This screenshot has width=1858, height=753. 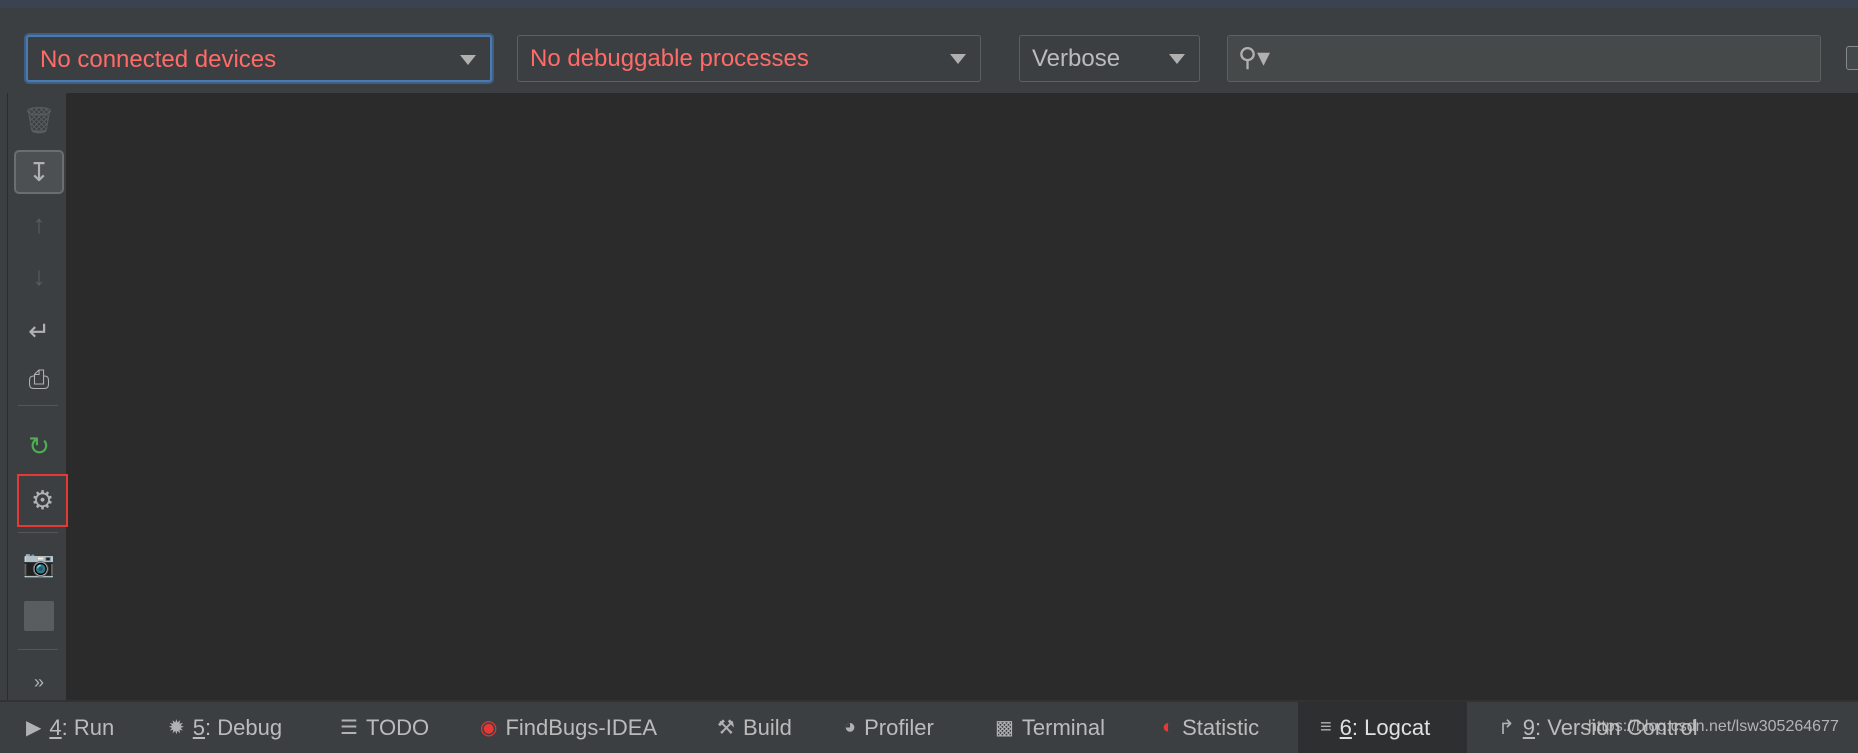 I want to click on tab-label: : Debug, so click(x=244, y=727).